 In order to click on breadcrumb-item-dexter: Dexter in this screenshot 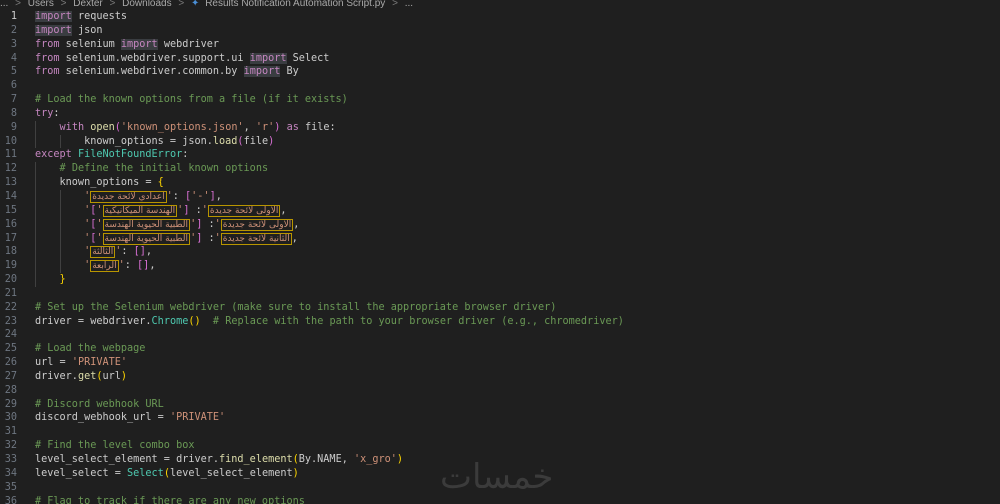, I will do `click(87, 4)`.